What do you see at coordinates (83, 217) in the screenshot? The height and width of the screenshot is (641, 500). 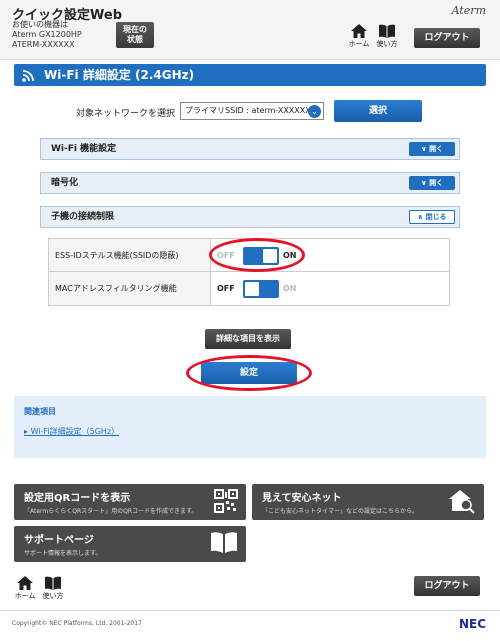 I see `accordion-label: 子機の接続制限` at bounding box center [83, 217].